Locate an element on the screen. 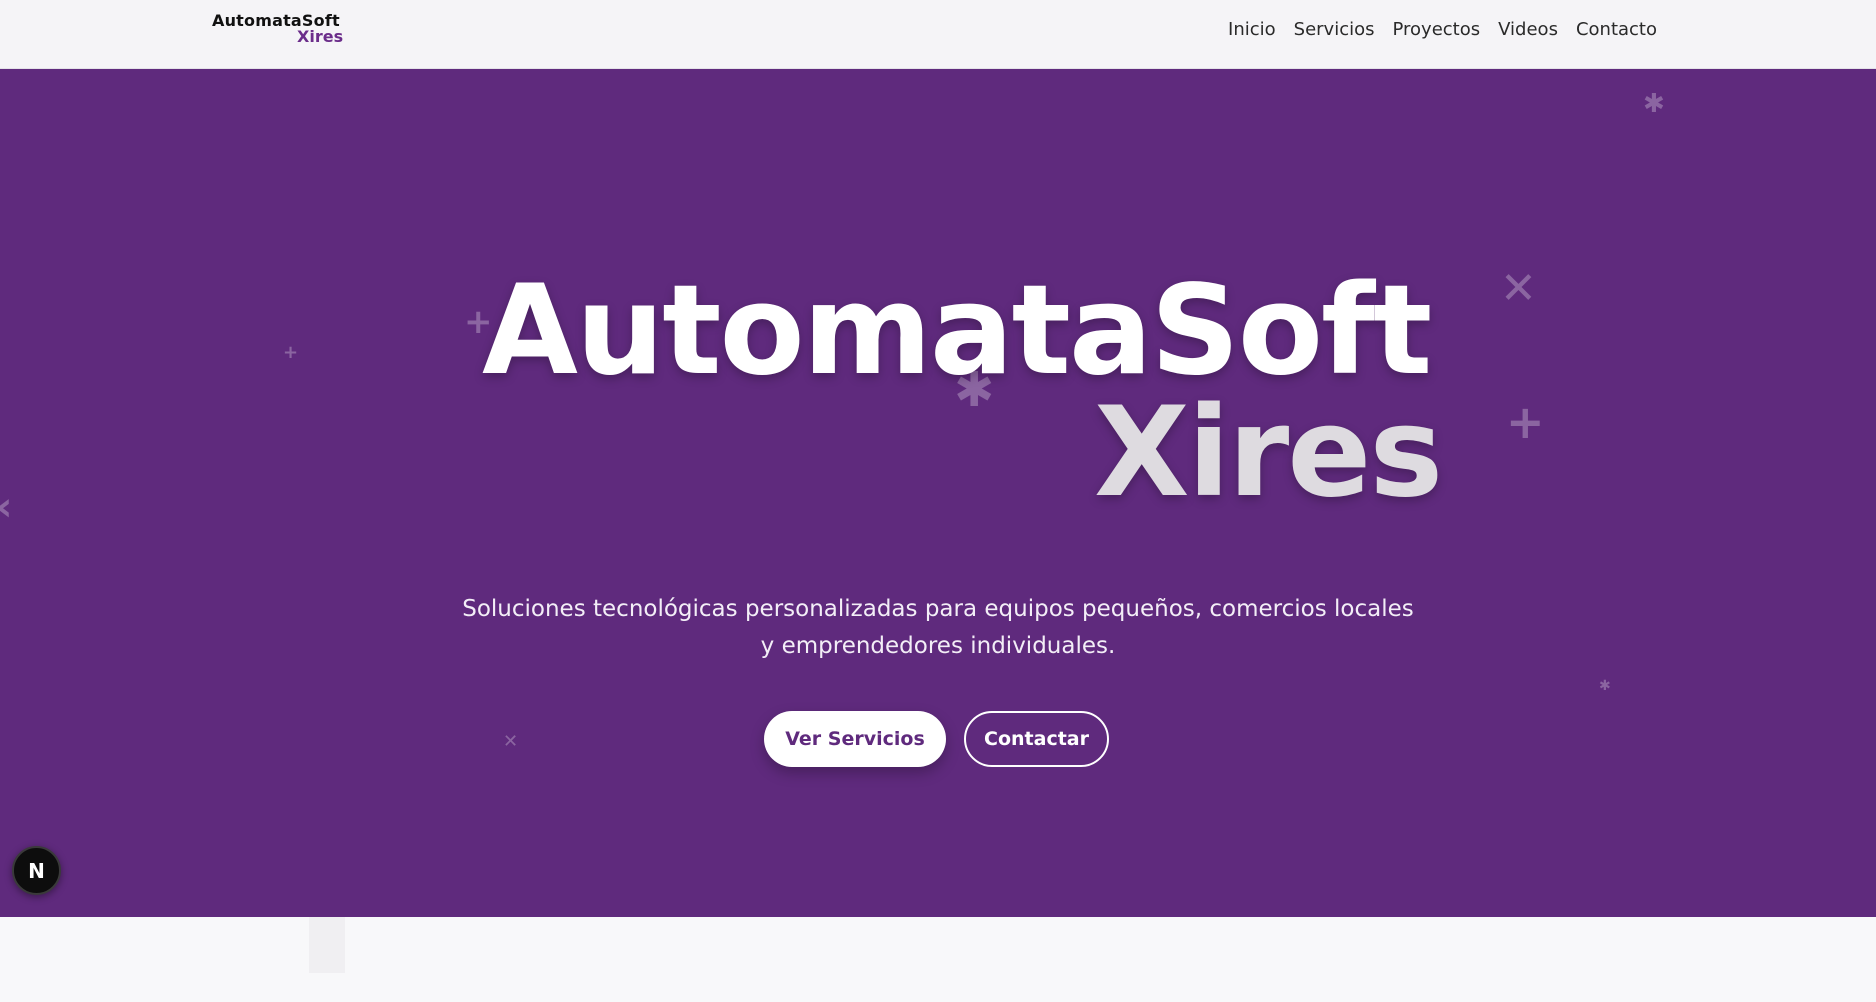 This screenshot has height=1002, width=1876. section-placeholder is located at coordinates (327, 945).